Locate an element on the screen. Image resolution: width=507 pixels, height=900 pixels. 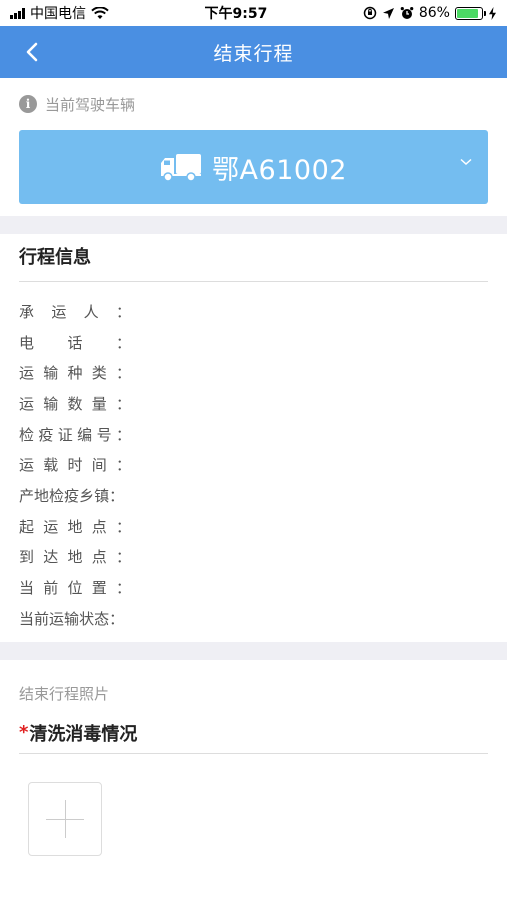
info-label: 承运人： is located at coordinates (75, 311).